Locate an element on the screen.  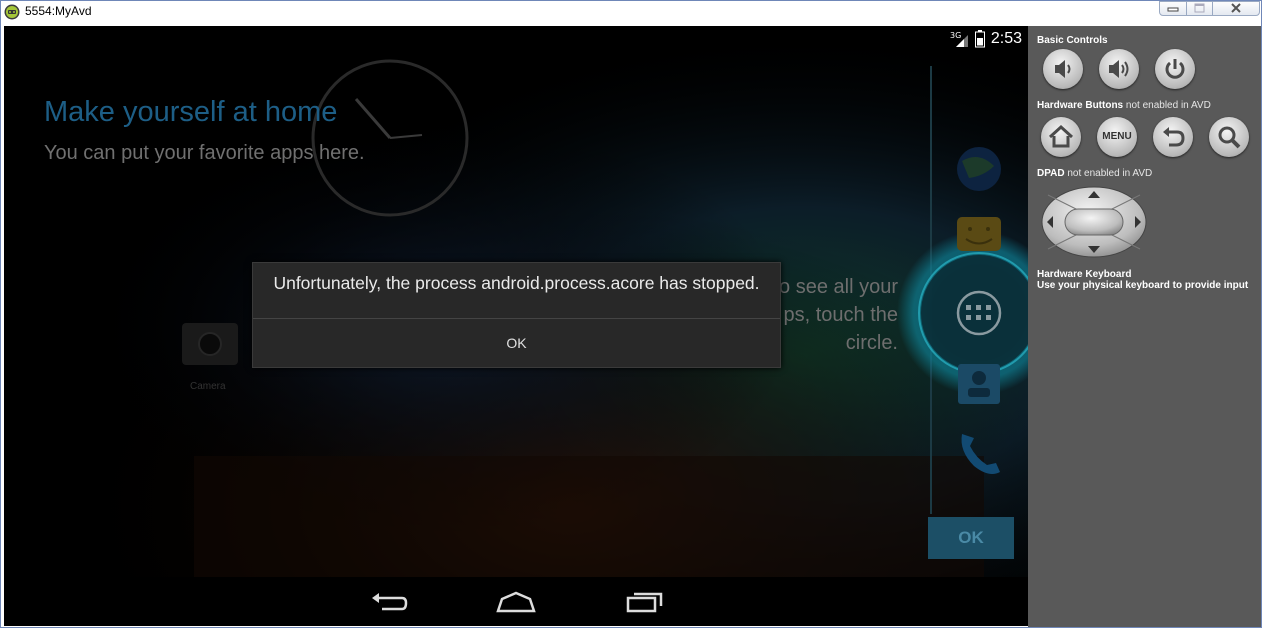
cling-title: Make yourself at home is located at coordinates (191, 112).